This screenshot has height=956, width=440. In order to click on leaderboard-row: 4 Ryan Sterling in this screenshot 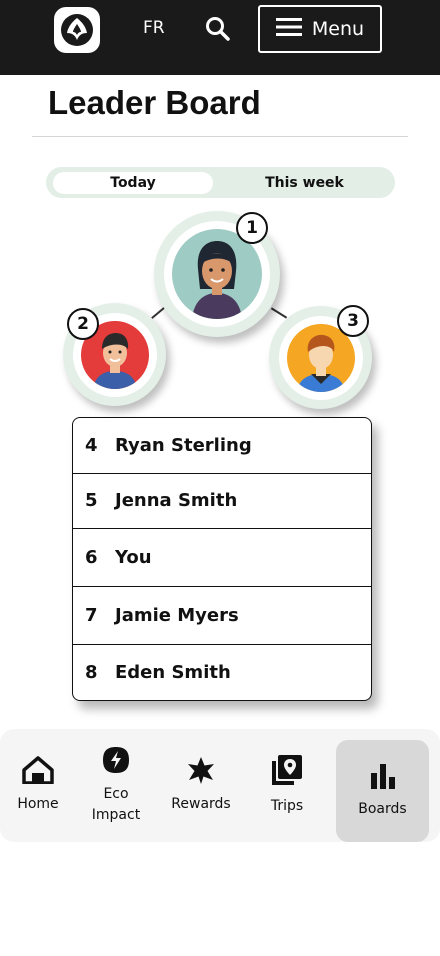, I will do `click(222, 446)`.